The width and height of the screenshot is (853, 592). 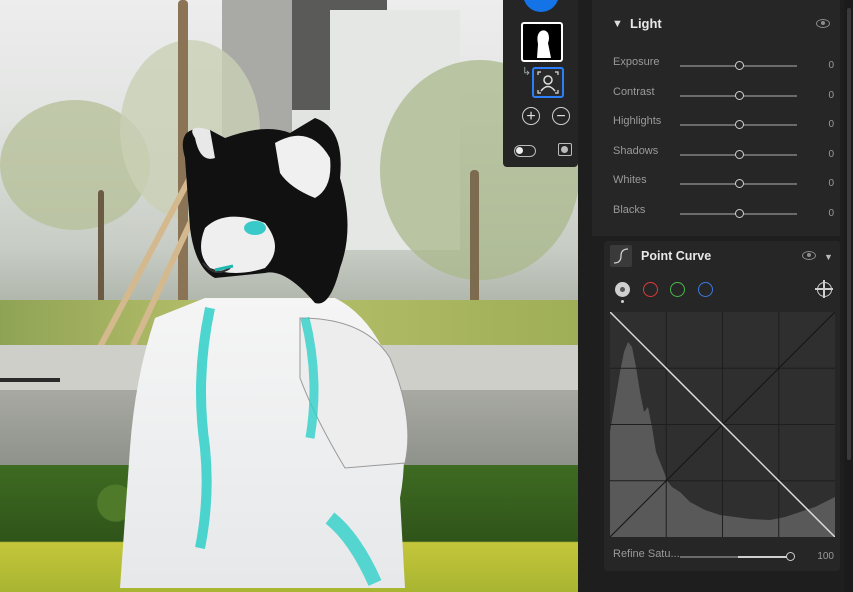 I want to click on channel-red-button, so click(x=650, y=289).